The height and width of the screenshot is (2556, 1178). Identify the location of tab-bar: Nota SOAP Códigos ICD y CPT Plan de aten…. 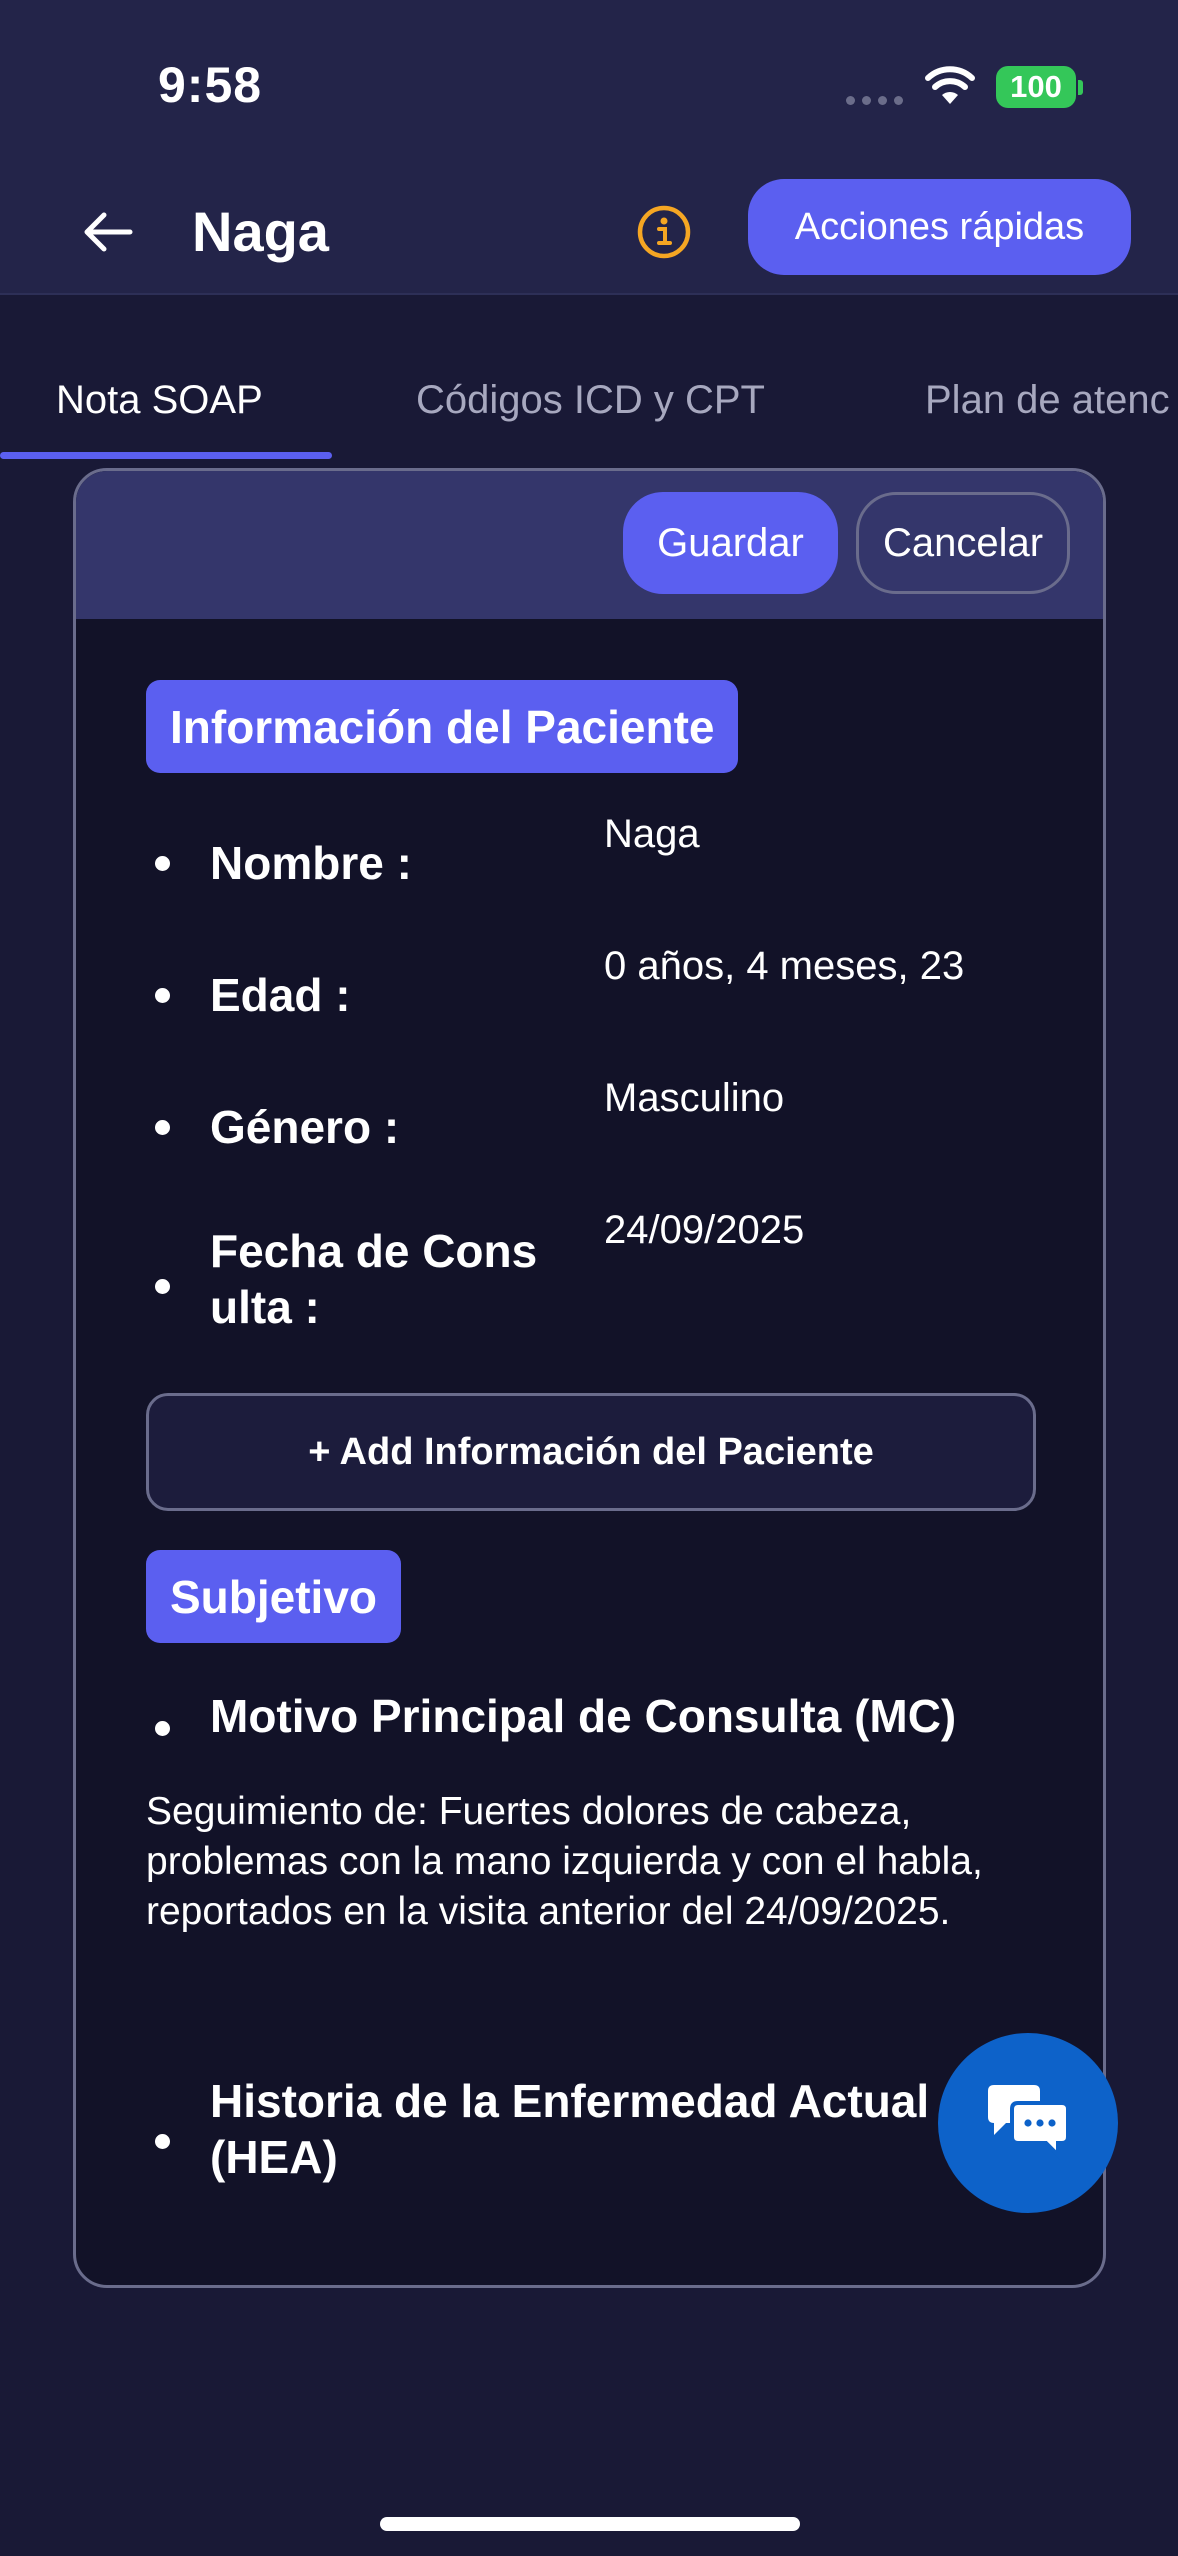
(589, 401).